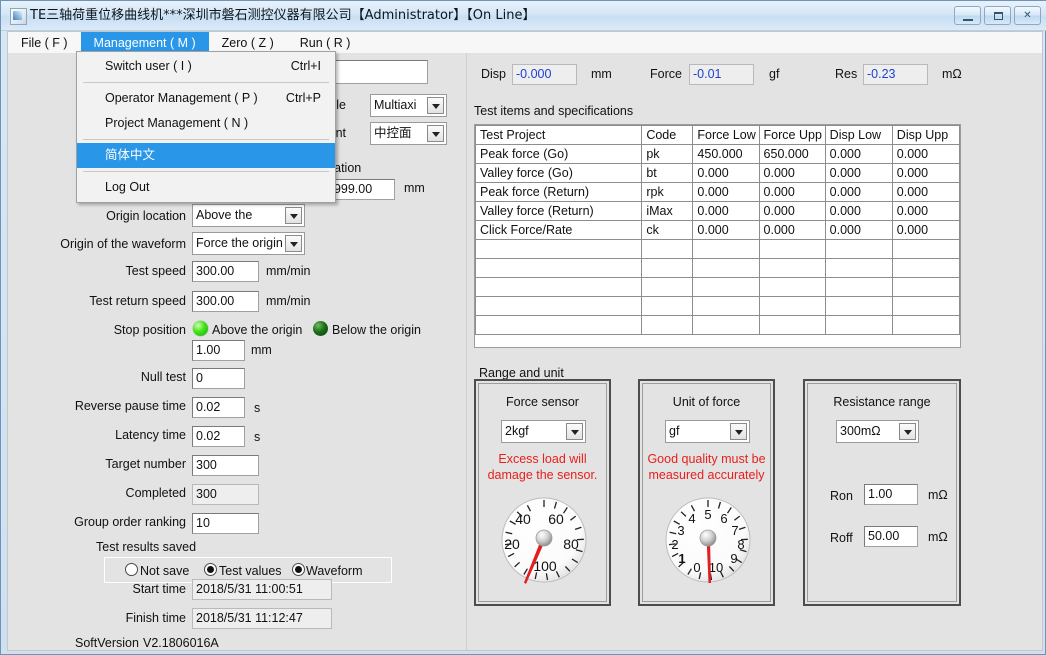 The height and width of the screenshot is (655, 1046). I want to click on latency-field: 0.02, so click(218, 436).